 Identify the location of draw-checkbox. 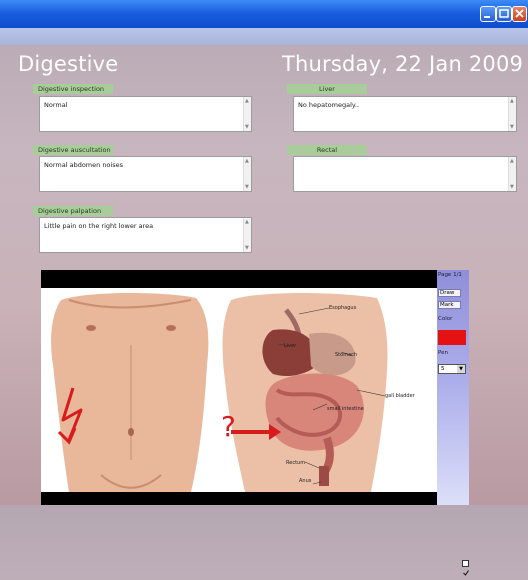
(465, 568).